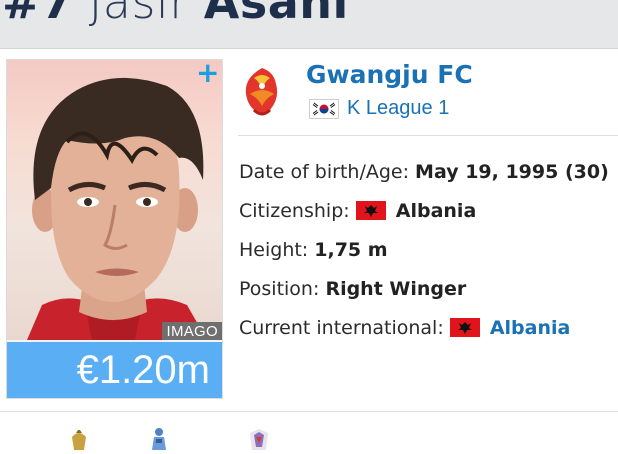 Image resolution: width=618 pixels, height=454 pixels. Describe the element at coordinates (192, 331) in the screenshot. I see `photo-credit: IMAGO` at that location.